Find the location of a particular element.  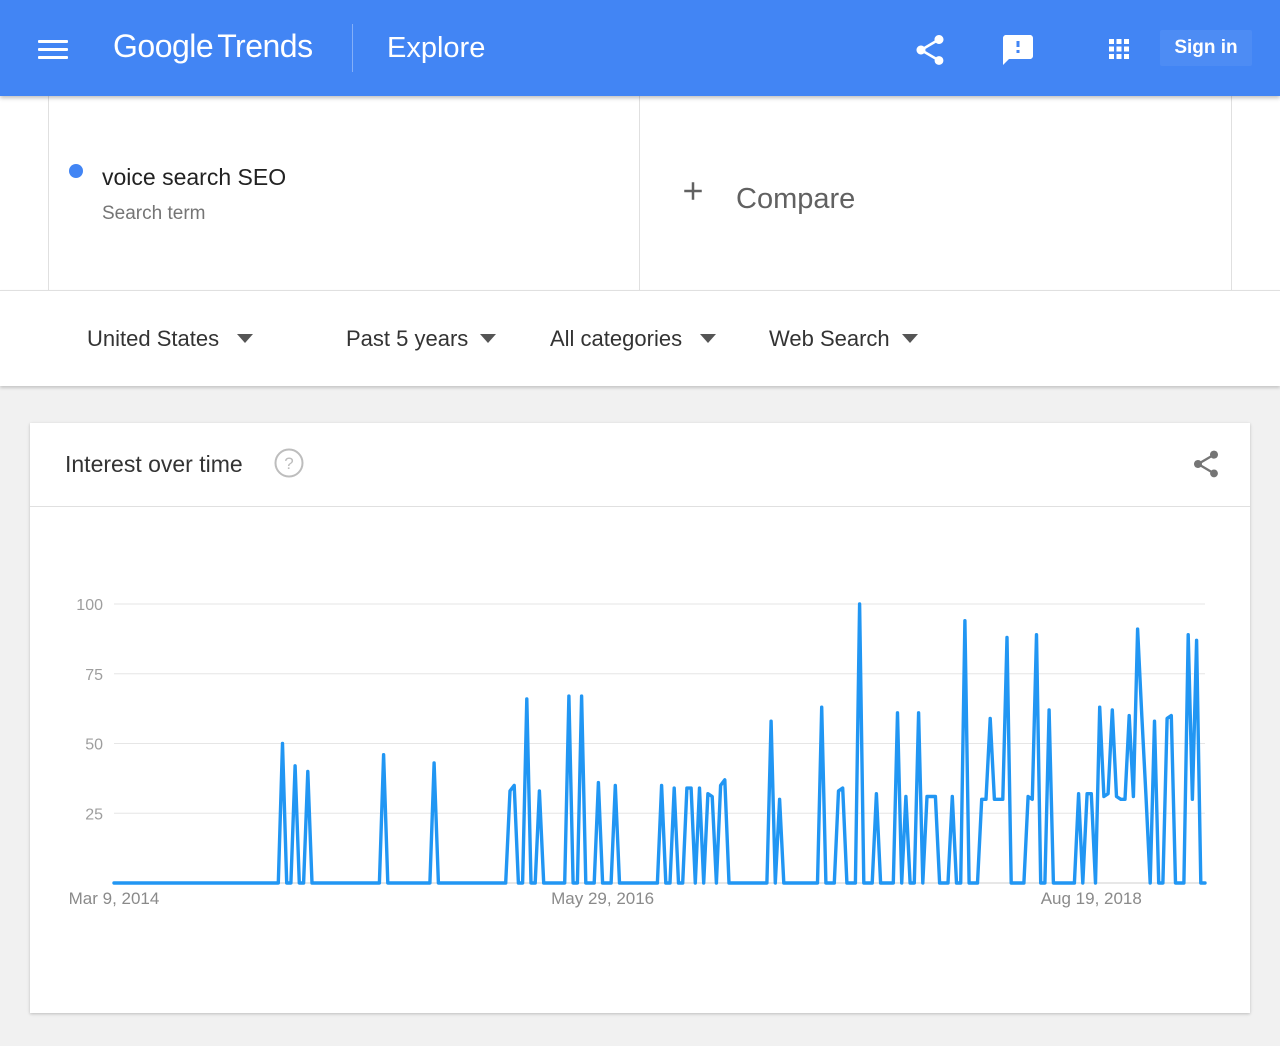

help-icon: ? is located at coordinates (289, 463).